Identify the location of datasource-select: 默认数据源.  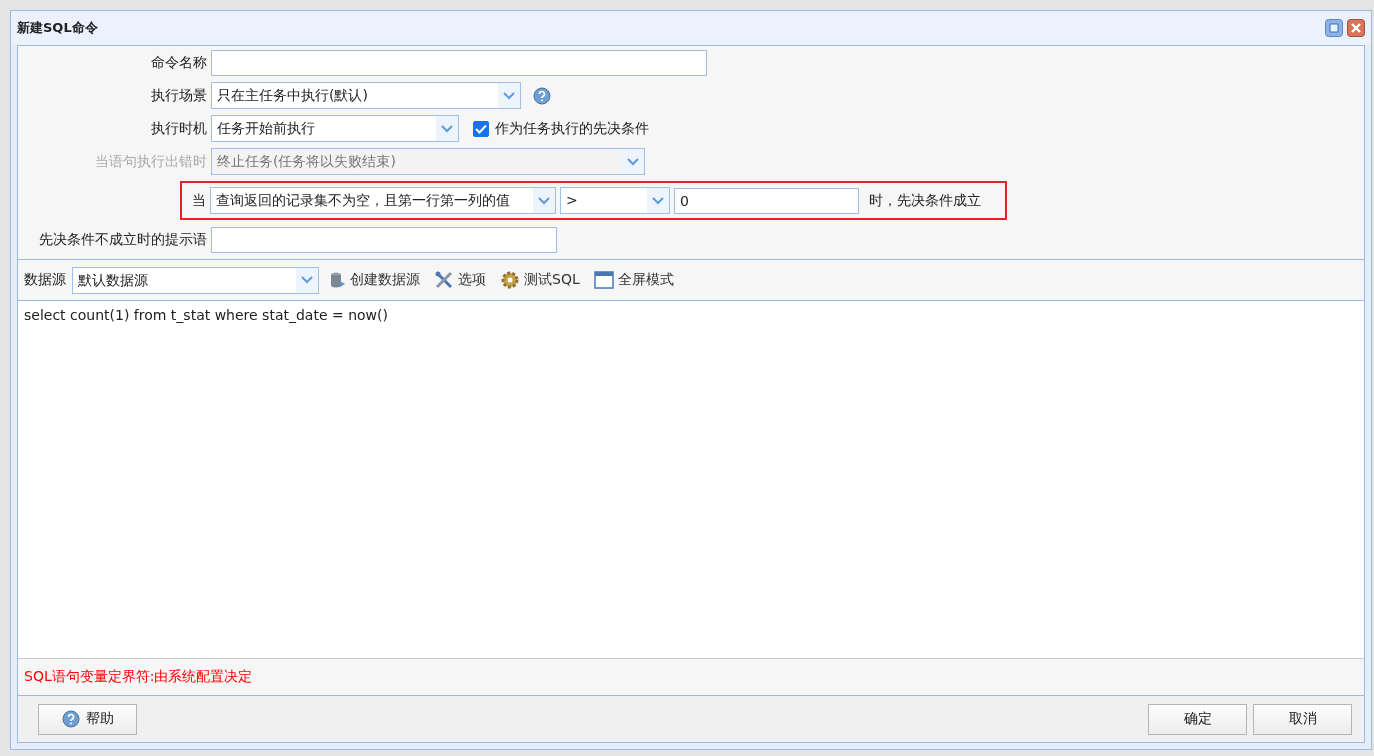
(195, 280).